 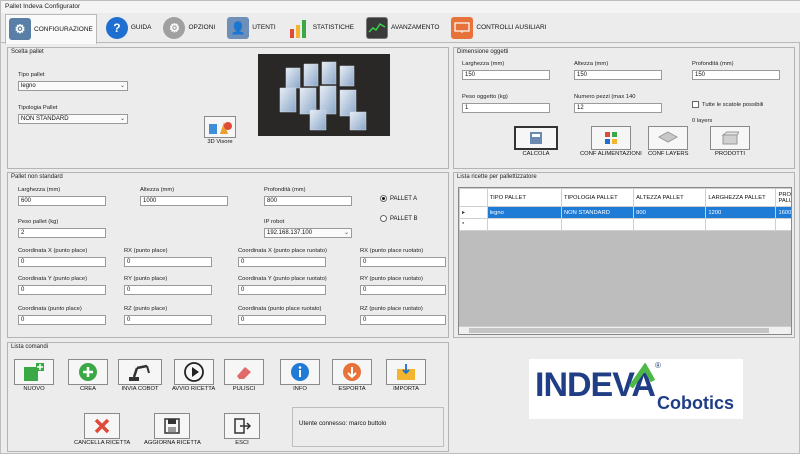 What do you see at coordinates (391, 309) in the screenshot?
I see `coord-label: RZ (punto place ruotato)` at bounding box center [391, 309].